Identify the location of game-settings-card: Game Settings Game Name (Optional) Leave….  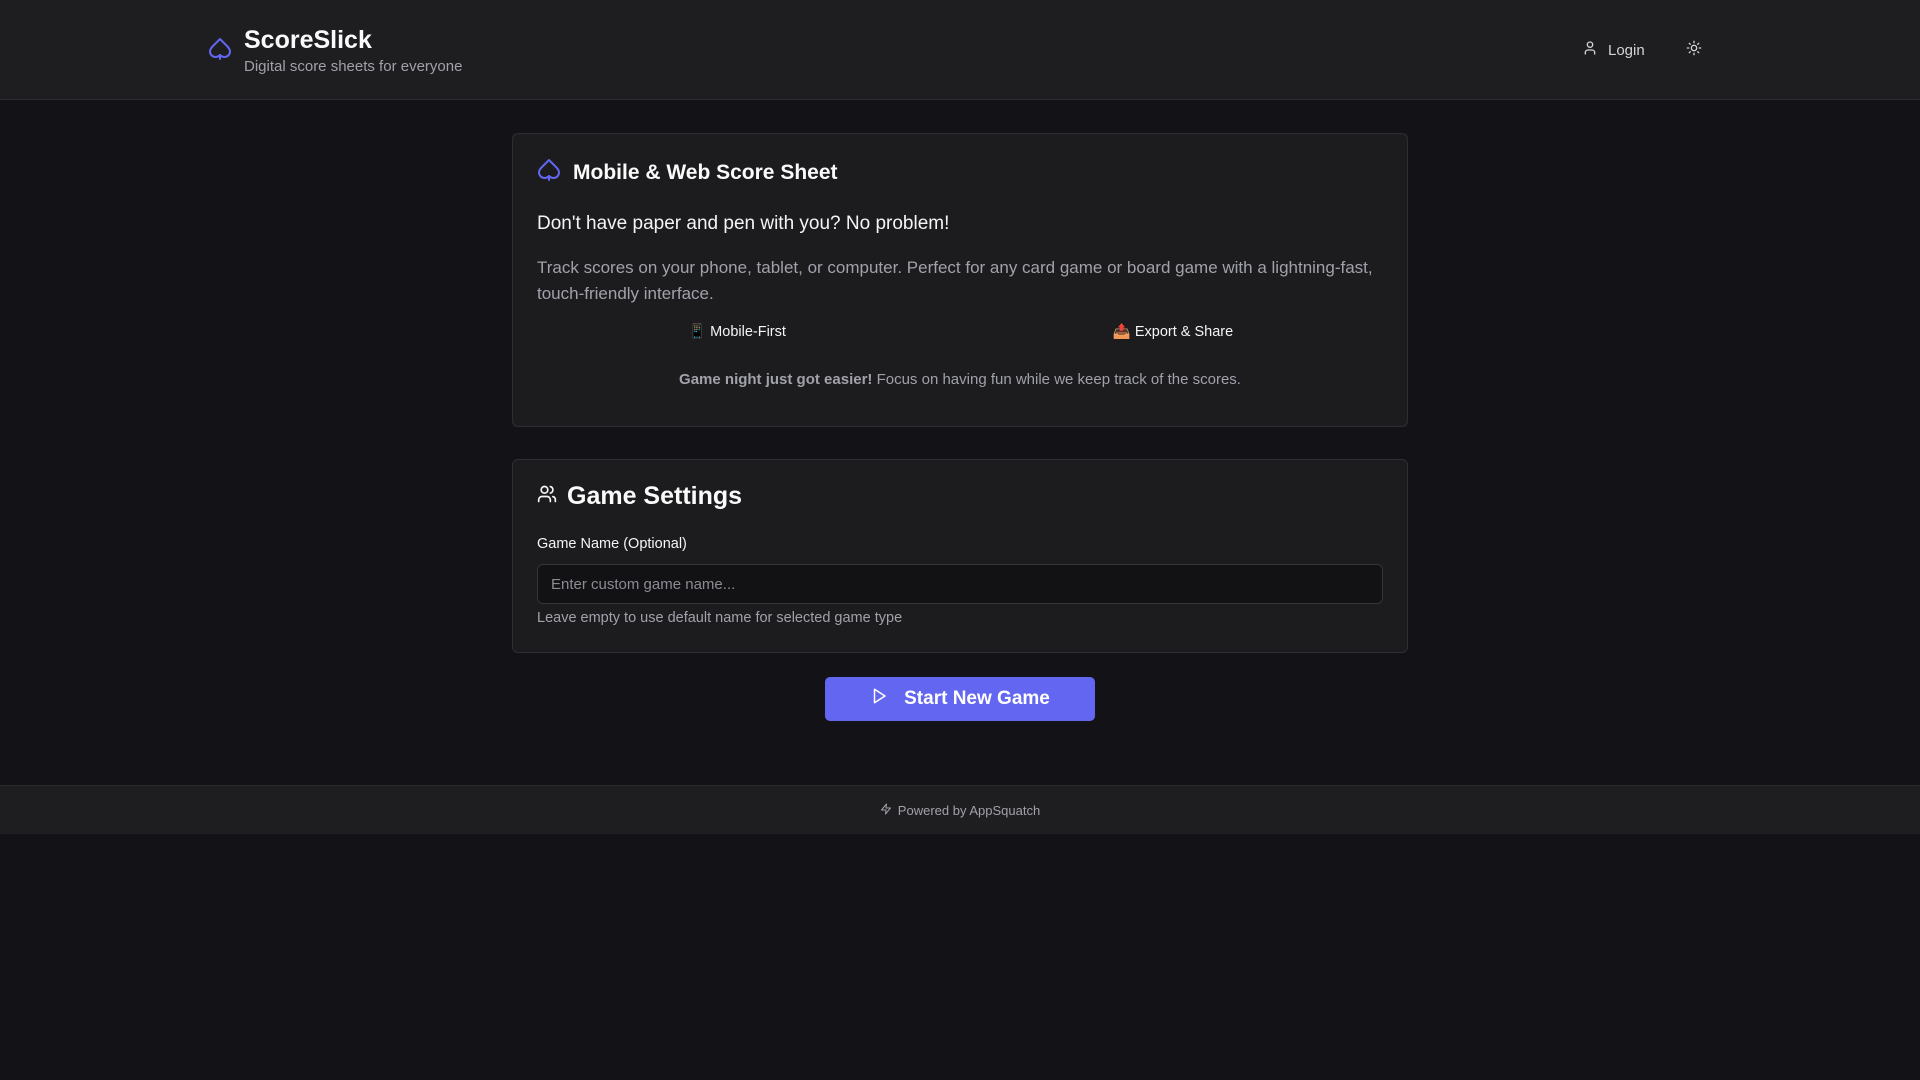
(960, 556).